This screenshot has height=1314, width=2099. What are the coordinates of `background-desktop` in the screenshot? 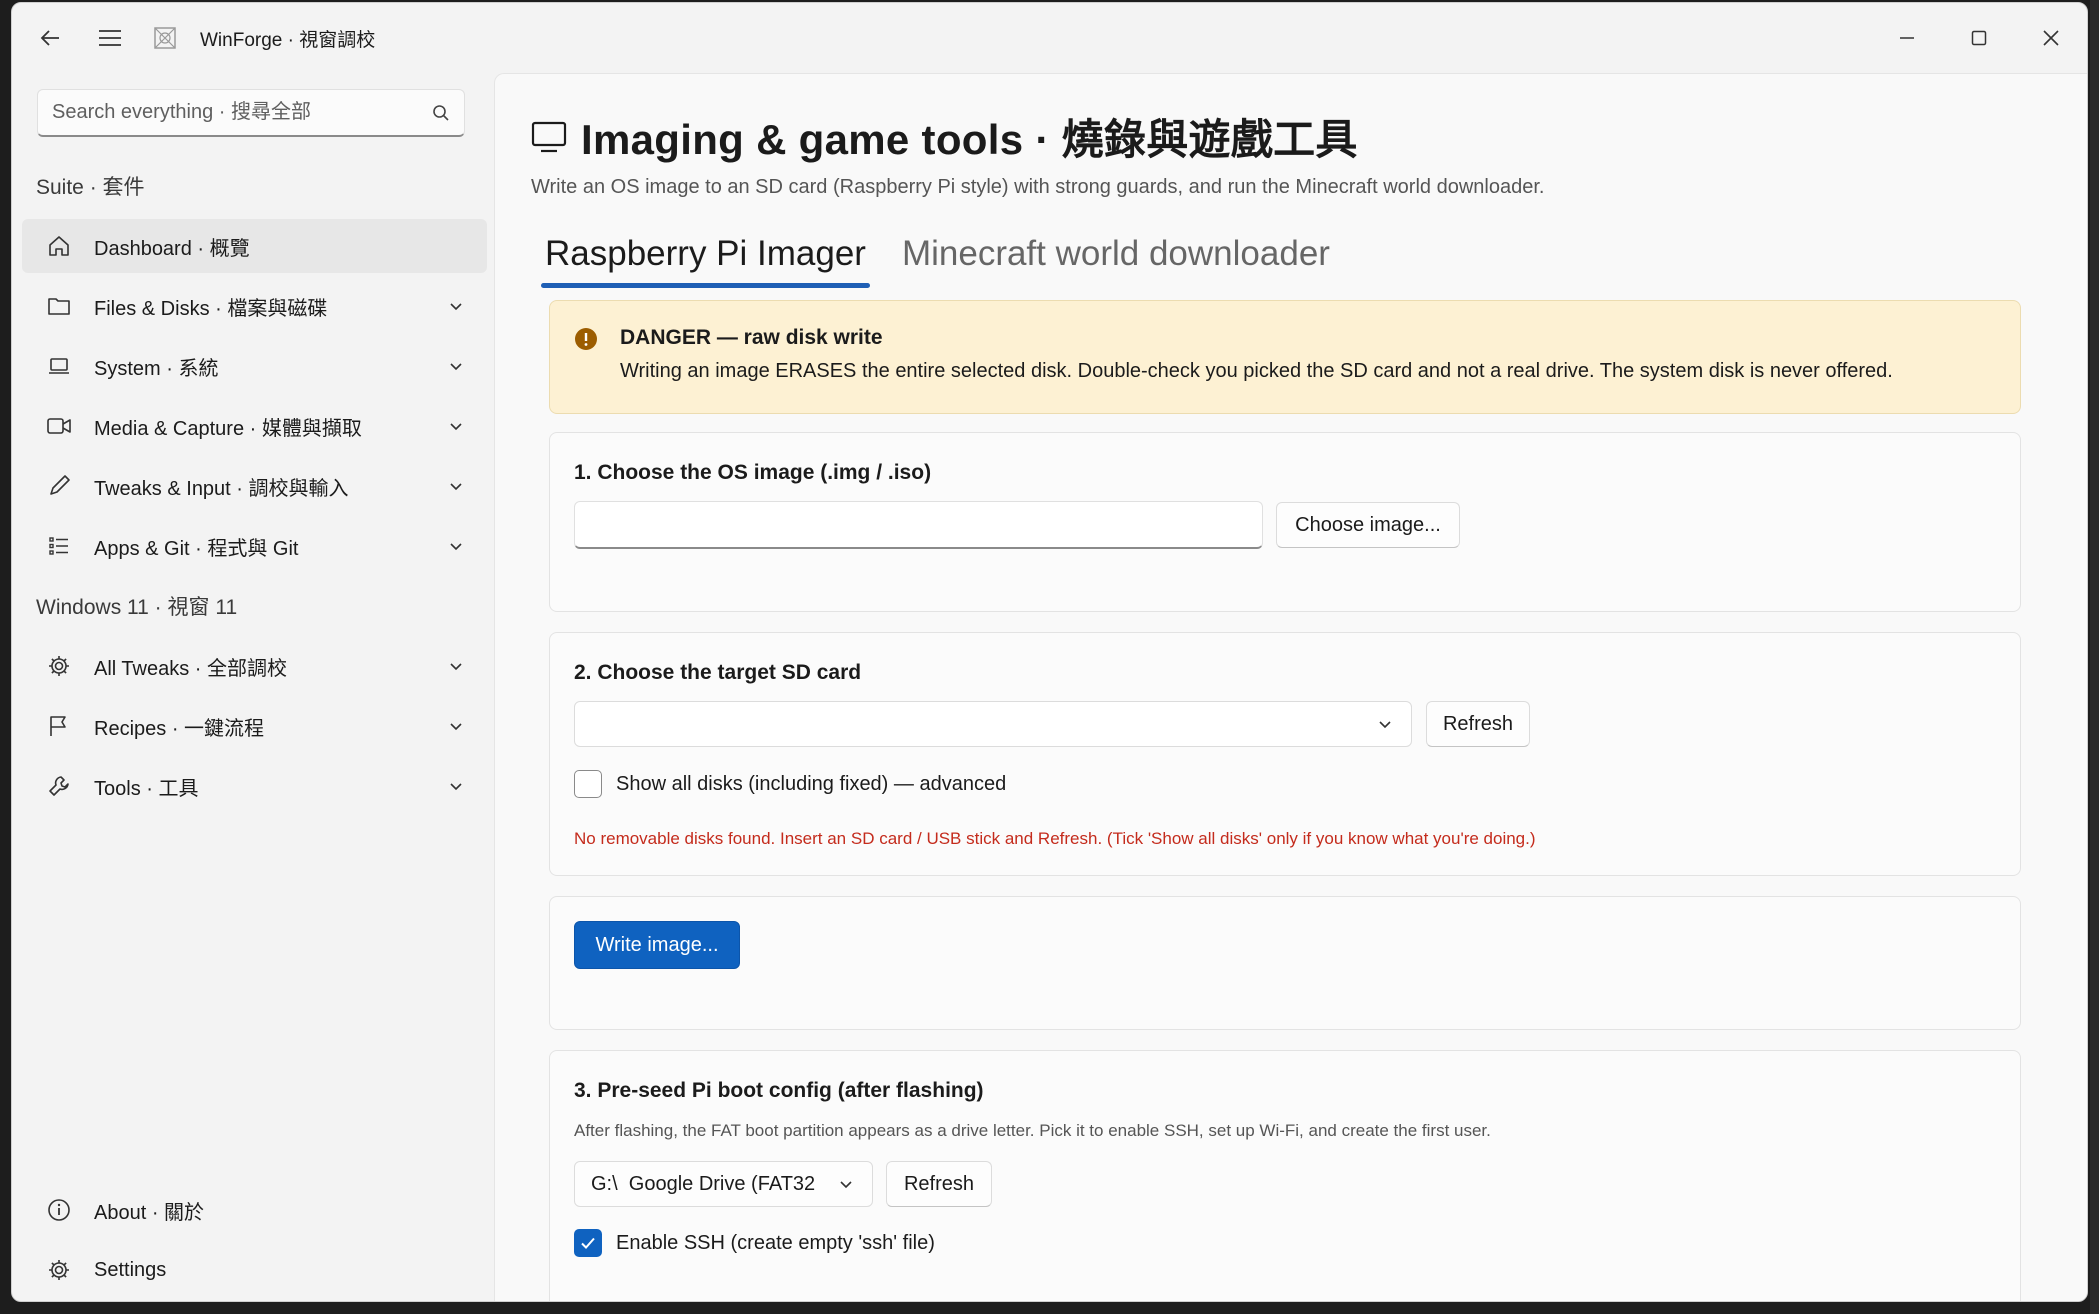 It's located at (2094, 657).